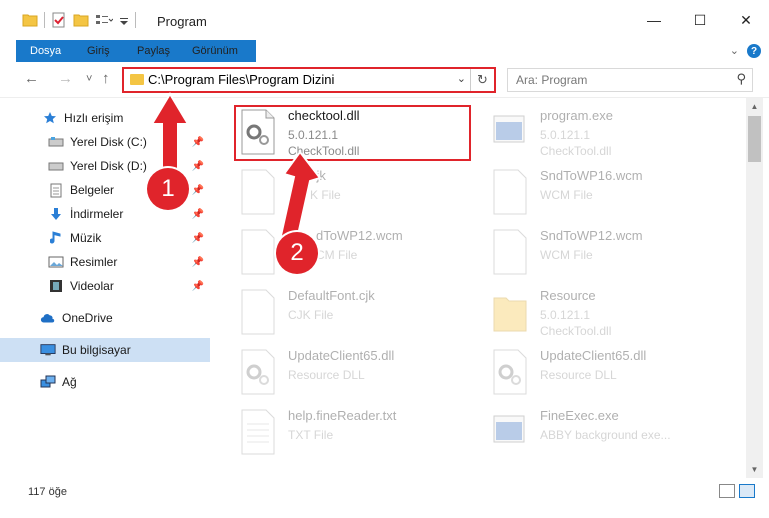 This screenshot has height=518, width=769. What do you see at coordinates (331, 295) in the screenshot?
I see `file-name: DefaultFont.cjk` at bounding box center [331, 295].